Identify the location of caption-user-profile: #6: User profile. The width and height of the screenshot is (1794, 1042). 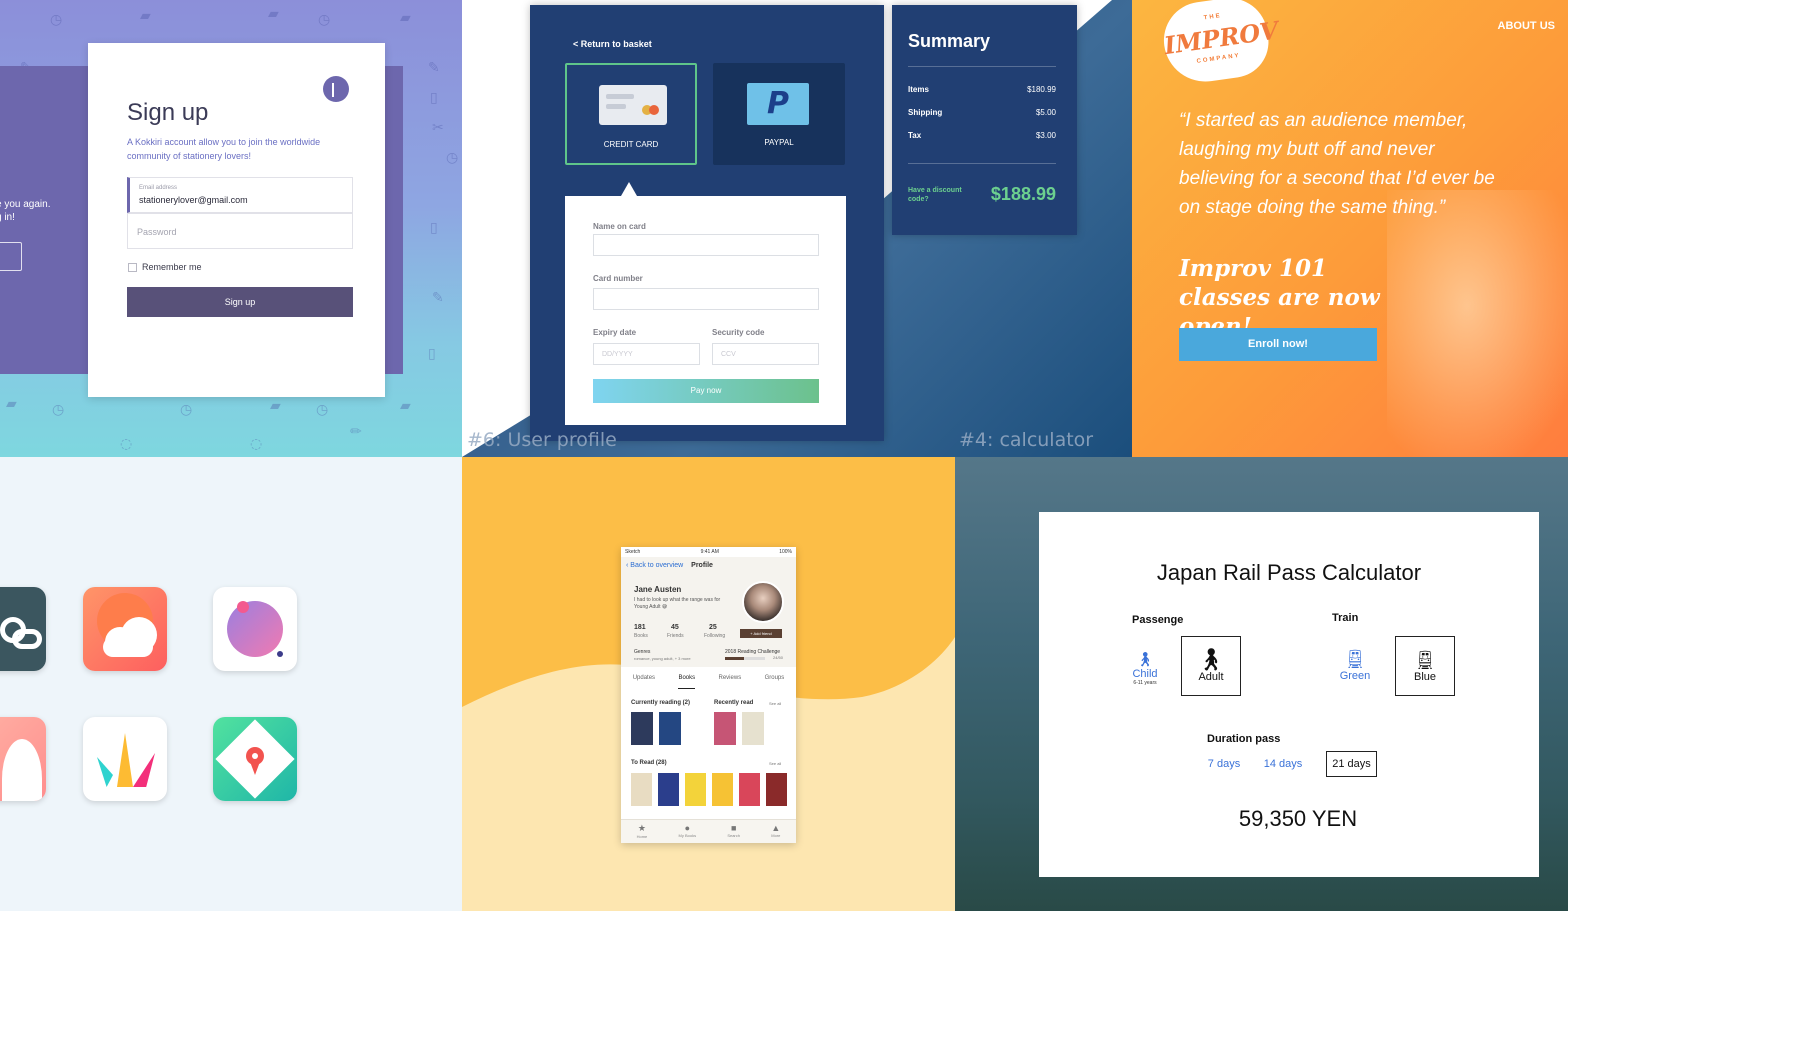
(542, 440).